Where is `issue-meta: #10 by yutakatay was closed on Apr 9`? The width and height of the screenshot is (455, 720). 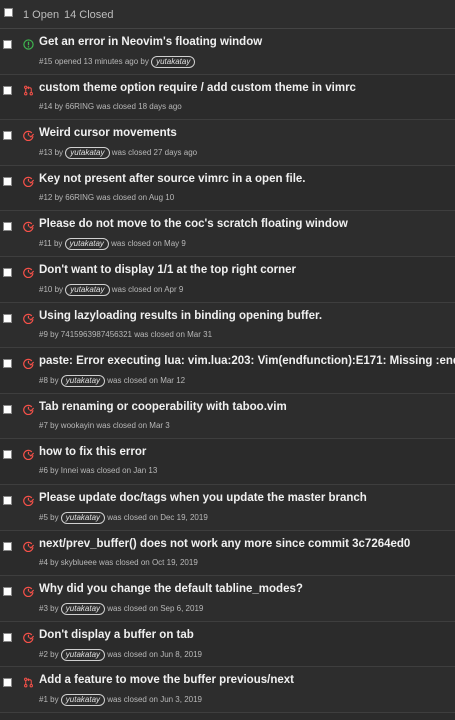
issue-meta: #10 by yutakatay was closed on Apr 9 is located at coordinates (111, 289).